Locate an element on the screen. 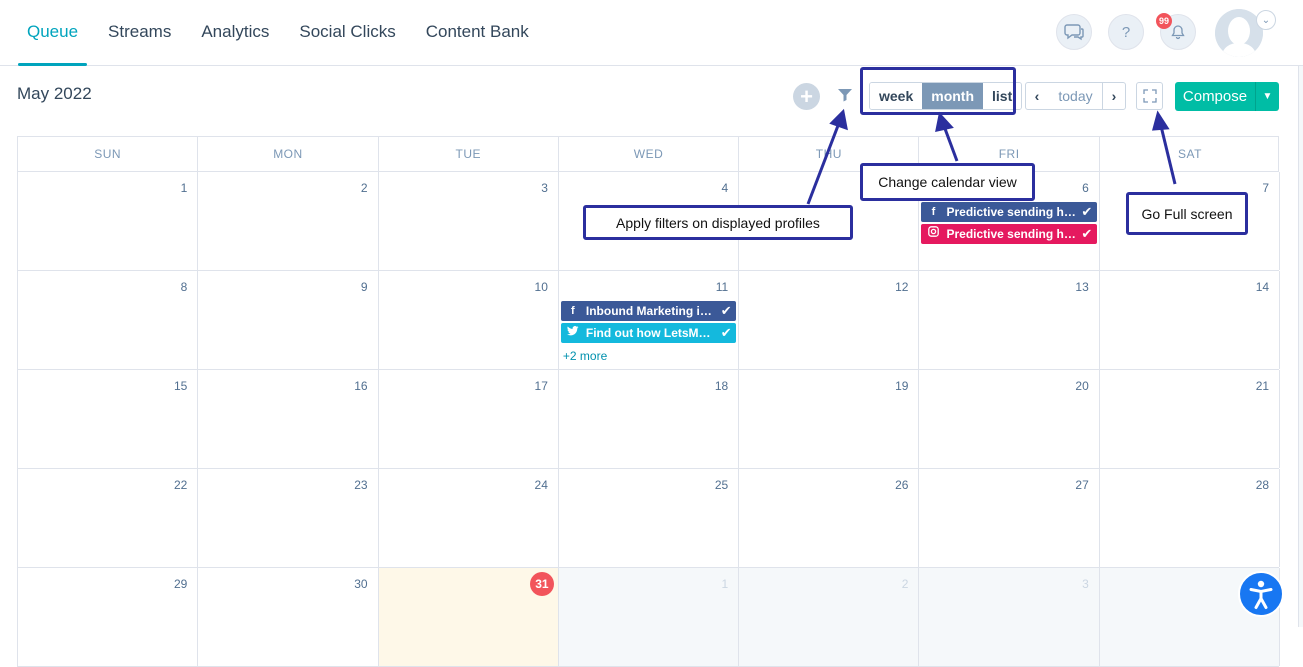  day-header: SUN is located at coordinates (108, 154).